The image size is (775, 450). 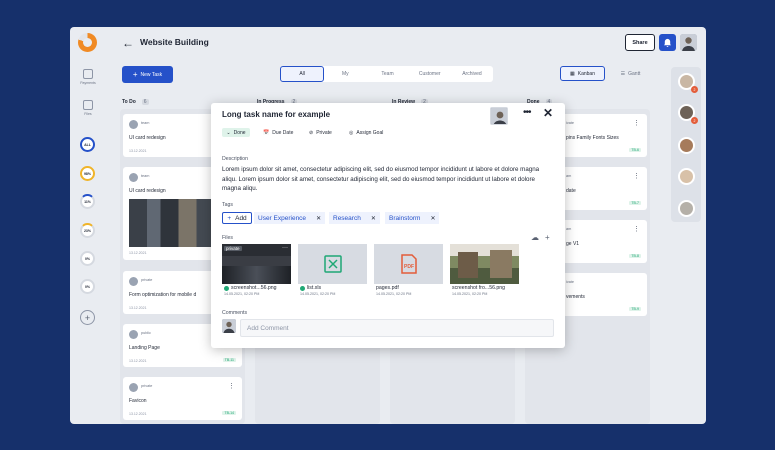 I want to click on tab-my: My, so click(x=345, y=74).